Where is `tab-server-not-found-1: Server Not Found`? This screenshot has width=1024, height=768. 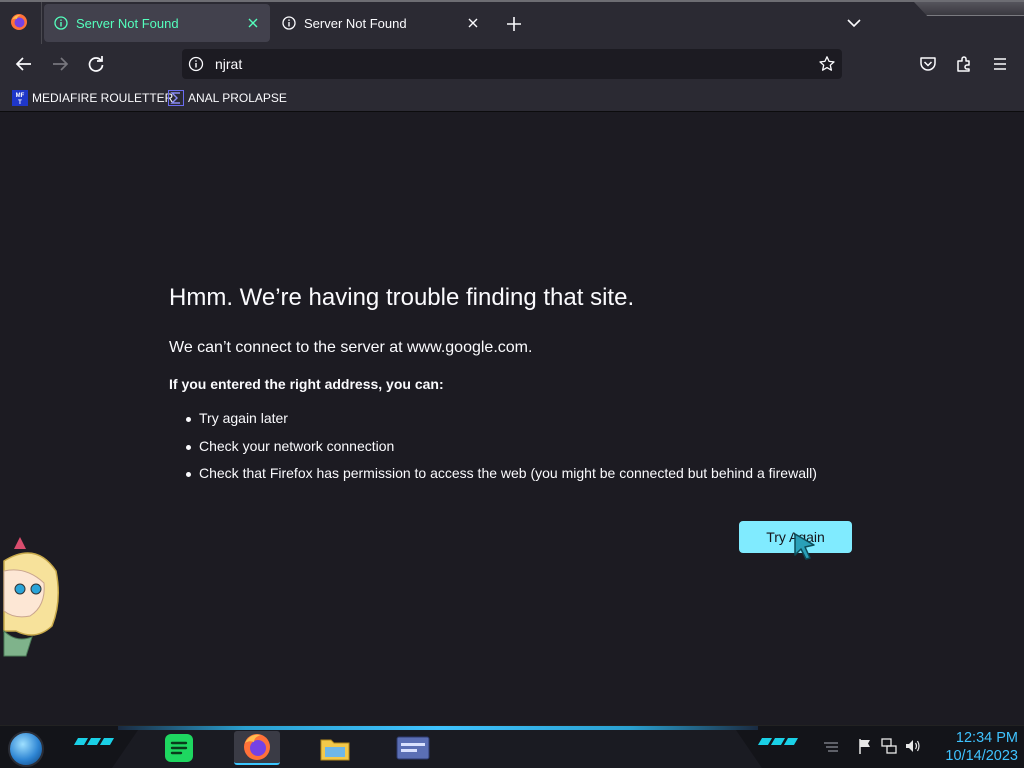
tab-server-not-found-1: Server Not Found is located at coordinates (157, 23).